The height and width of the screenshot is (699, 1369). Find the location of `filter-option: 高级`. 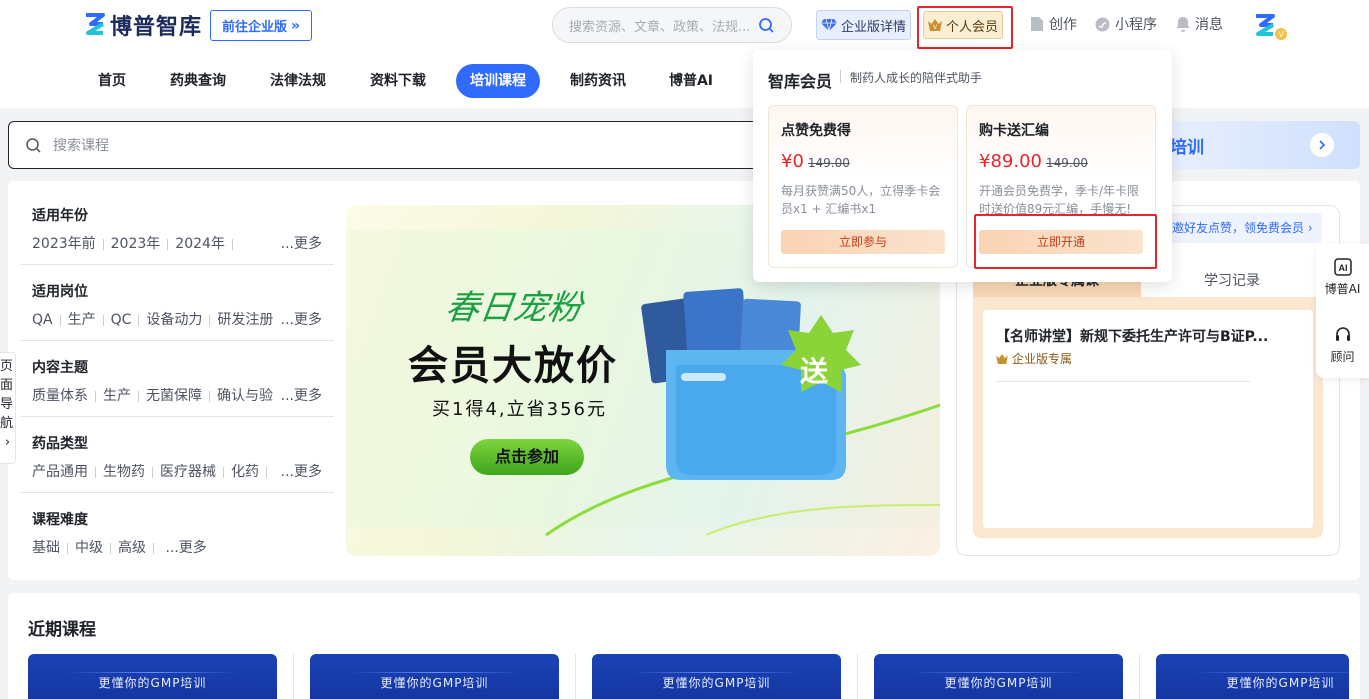

filter-option: 高级 is located at coordinates (132, 548).